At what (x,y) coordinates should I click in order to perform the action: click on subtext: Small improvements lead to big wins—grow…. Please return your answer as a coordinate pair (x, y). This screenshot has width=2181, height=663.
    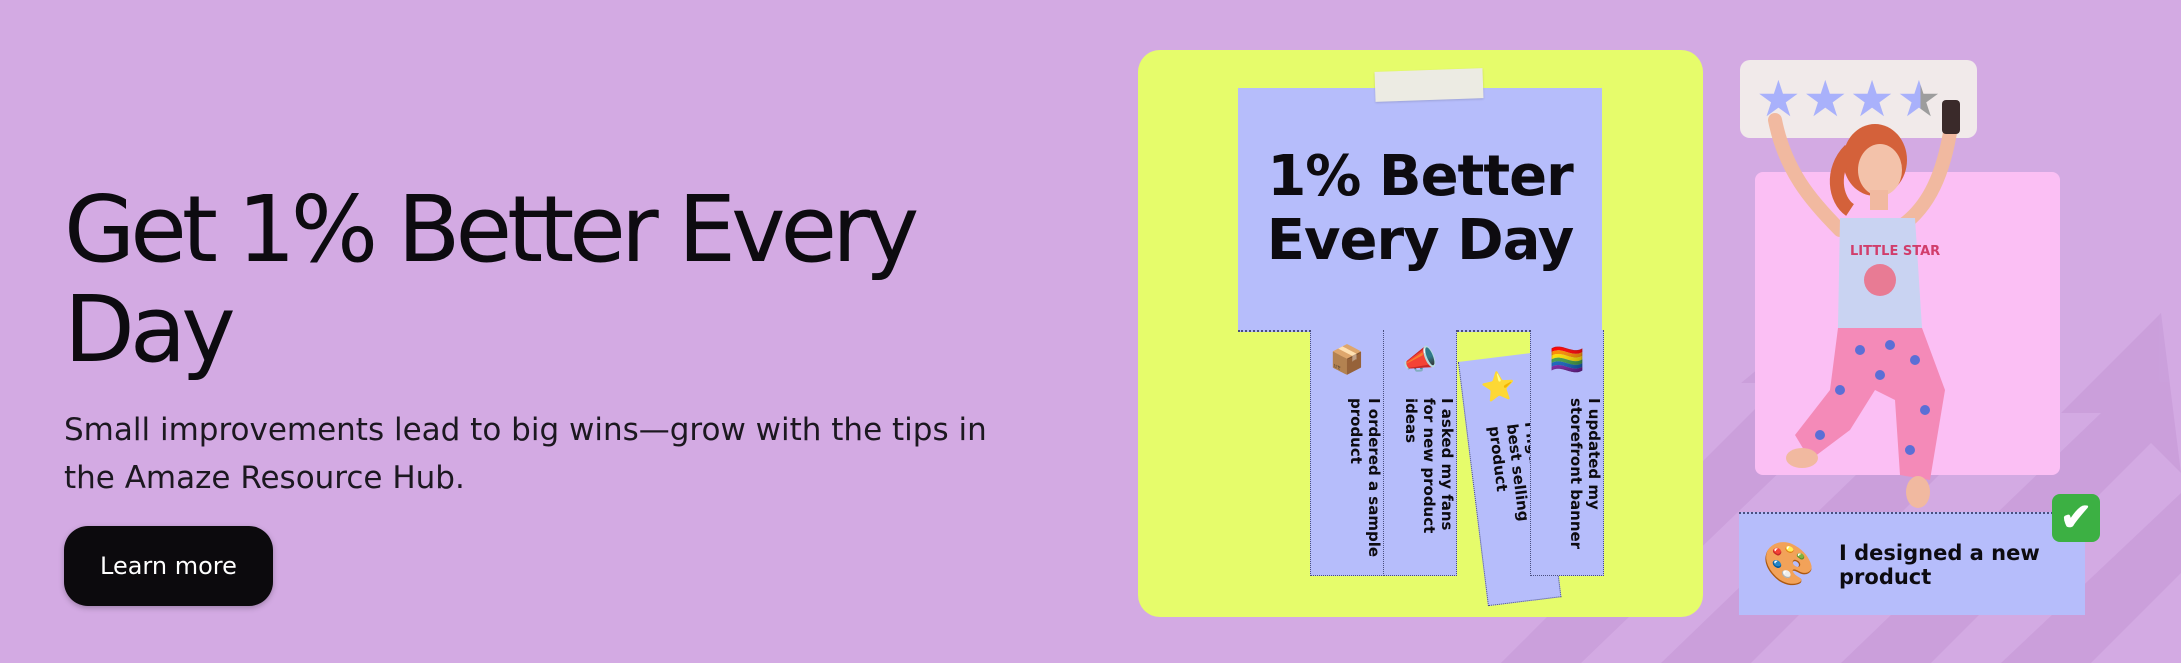
    Looking at the image, I should click on (525, 454).